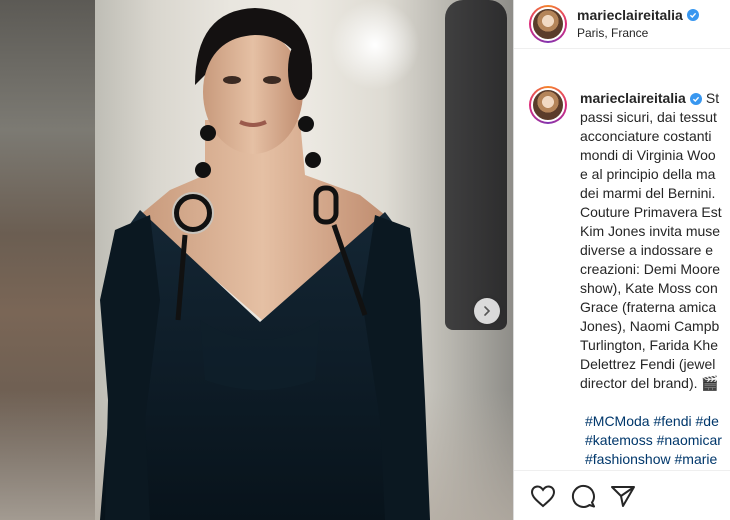 Image resolution: width=730 pixels, height=520 pixels. I want to click on caption-line: passi sicuri, dai tessut, so click(648, 117).